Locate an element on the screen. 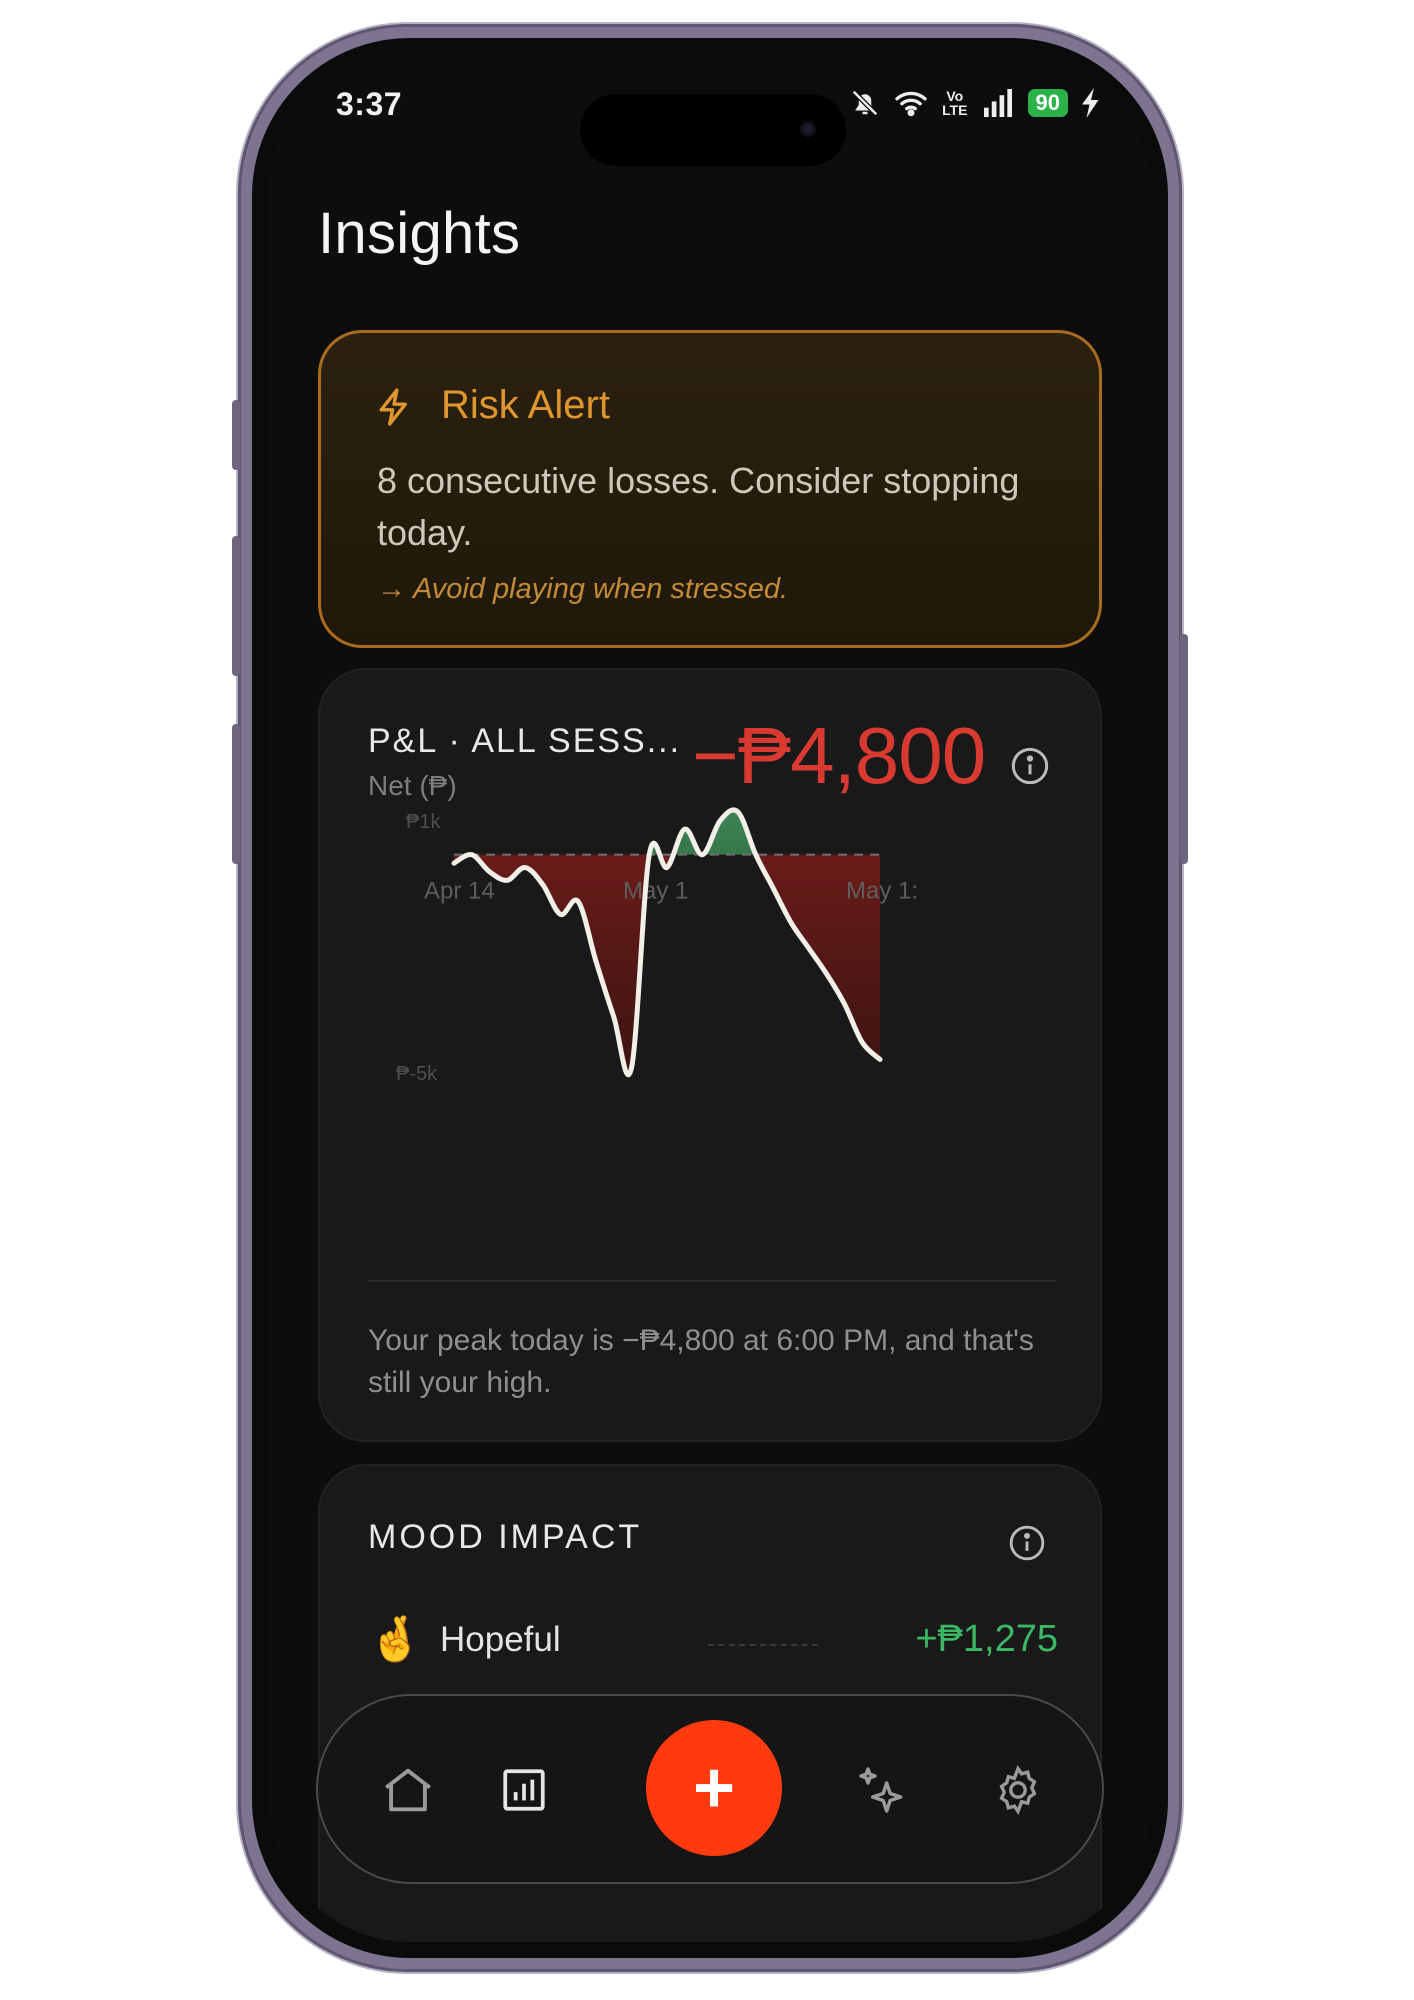 This screenshot has height=2000, width=1414. mood-label: Hopeful is located at coordinates (500, 1639).